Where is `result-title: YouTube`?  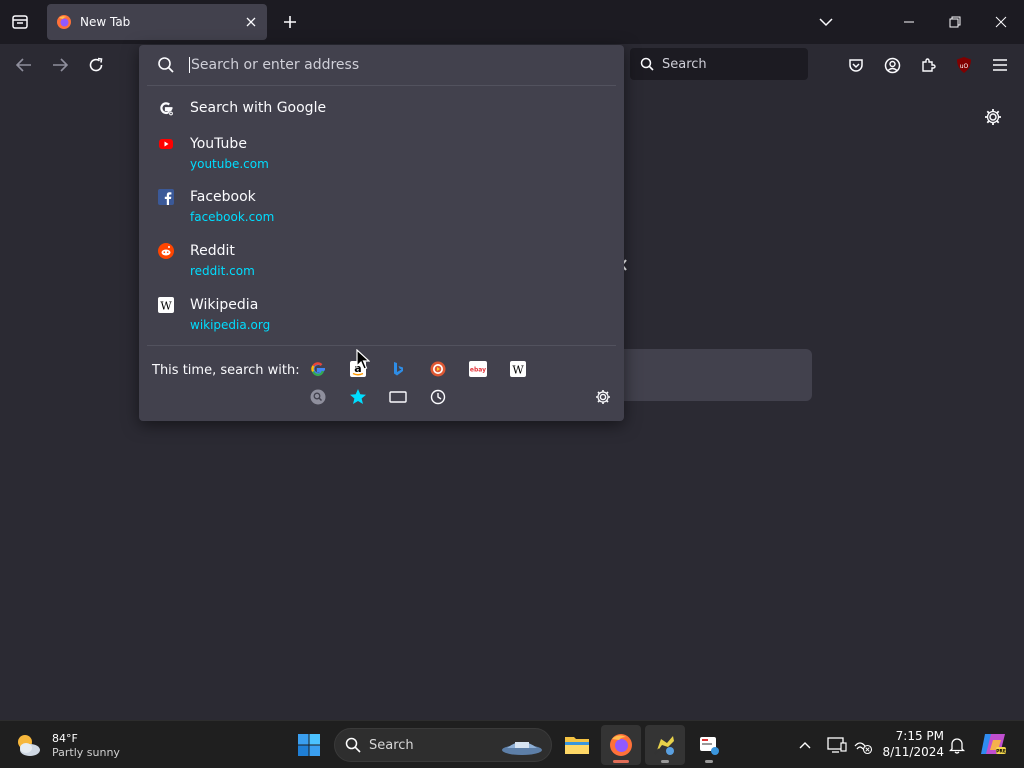
result-title: YouTube is located at coordinates (218, 144).